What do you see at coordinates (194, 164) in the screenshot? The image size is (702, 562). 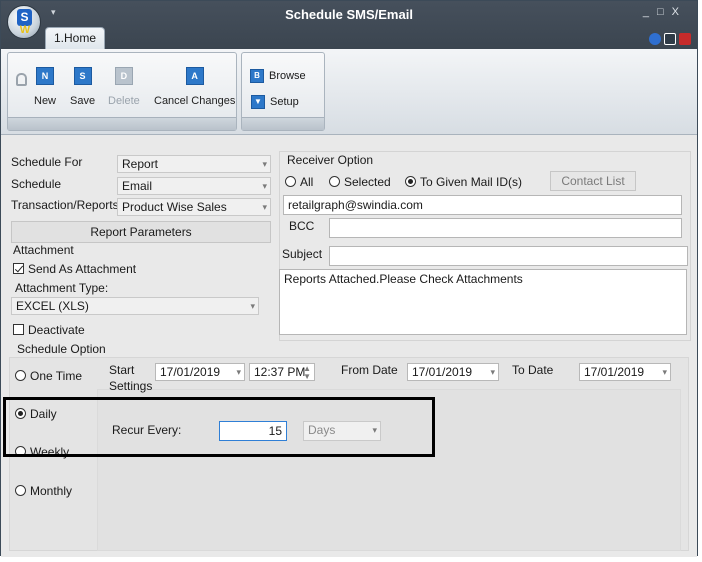 I see `schedule-for-select: Report ▾` at bounding box center [194, 164].